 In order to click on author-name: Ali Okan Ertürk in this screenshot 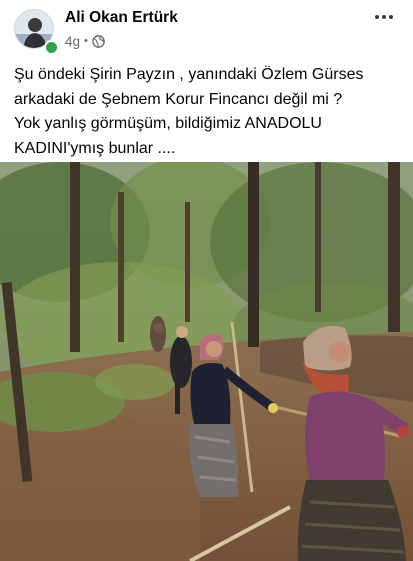, I will do `click(121, 18)`.